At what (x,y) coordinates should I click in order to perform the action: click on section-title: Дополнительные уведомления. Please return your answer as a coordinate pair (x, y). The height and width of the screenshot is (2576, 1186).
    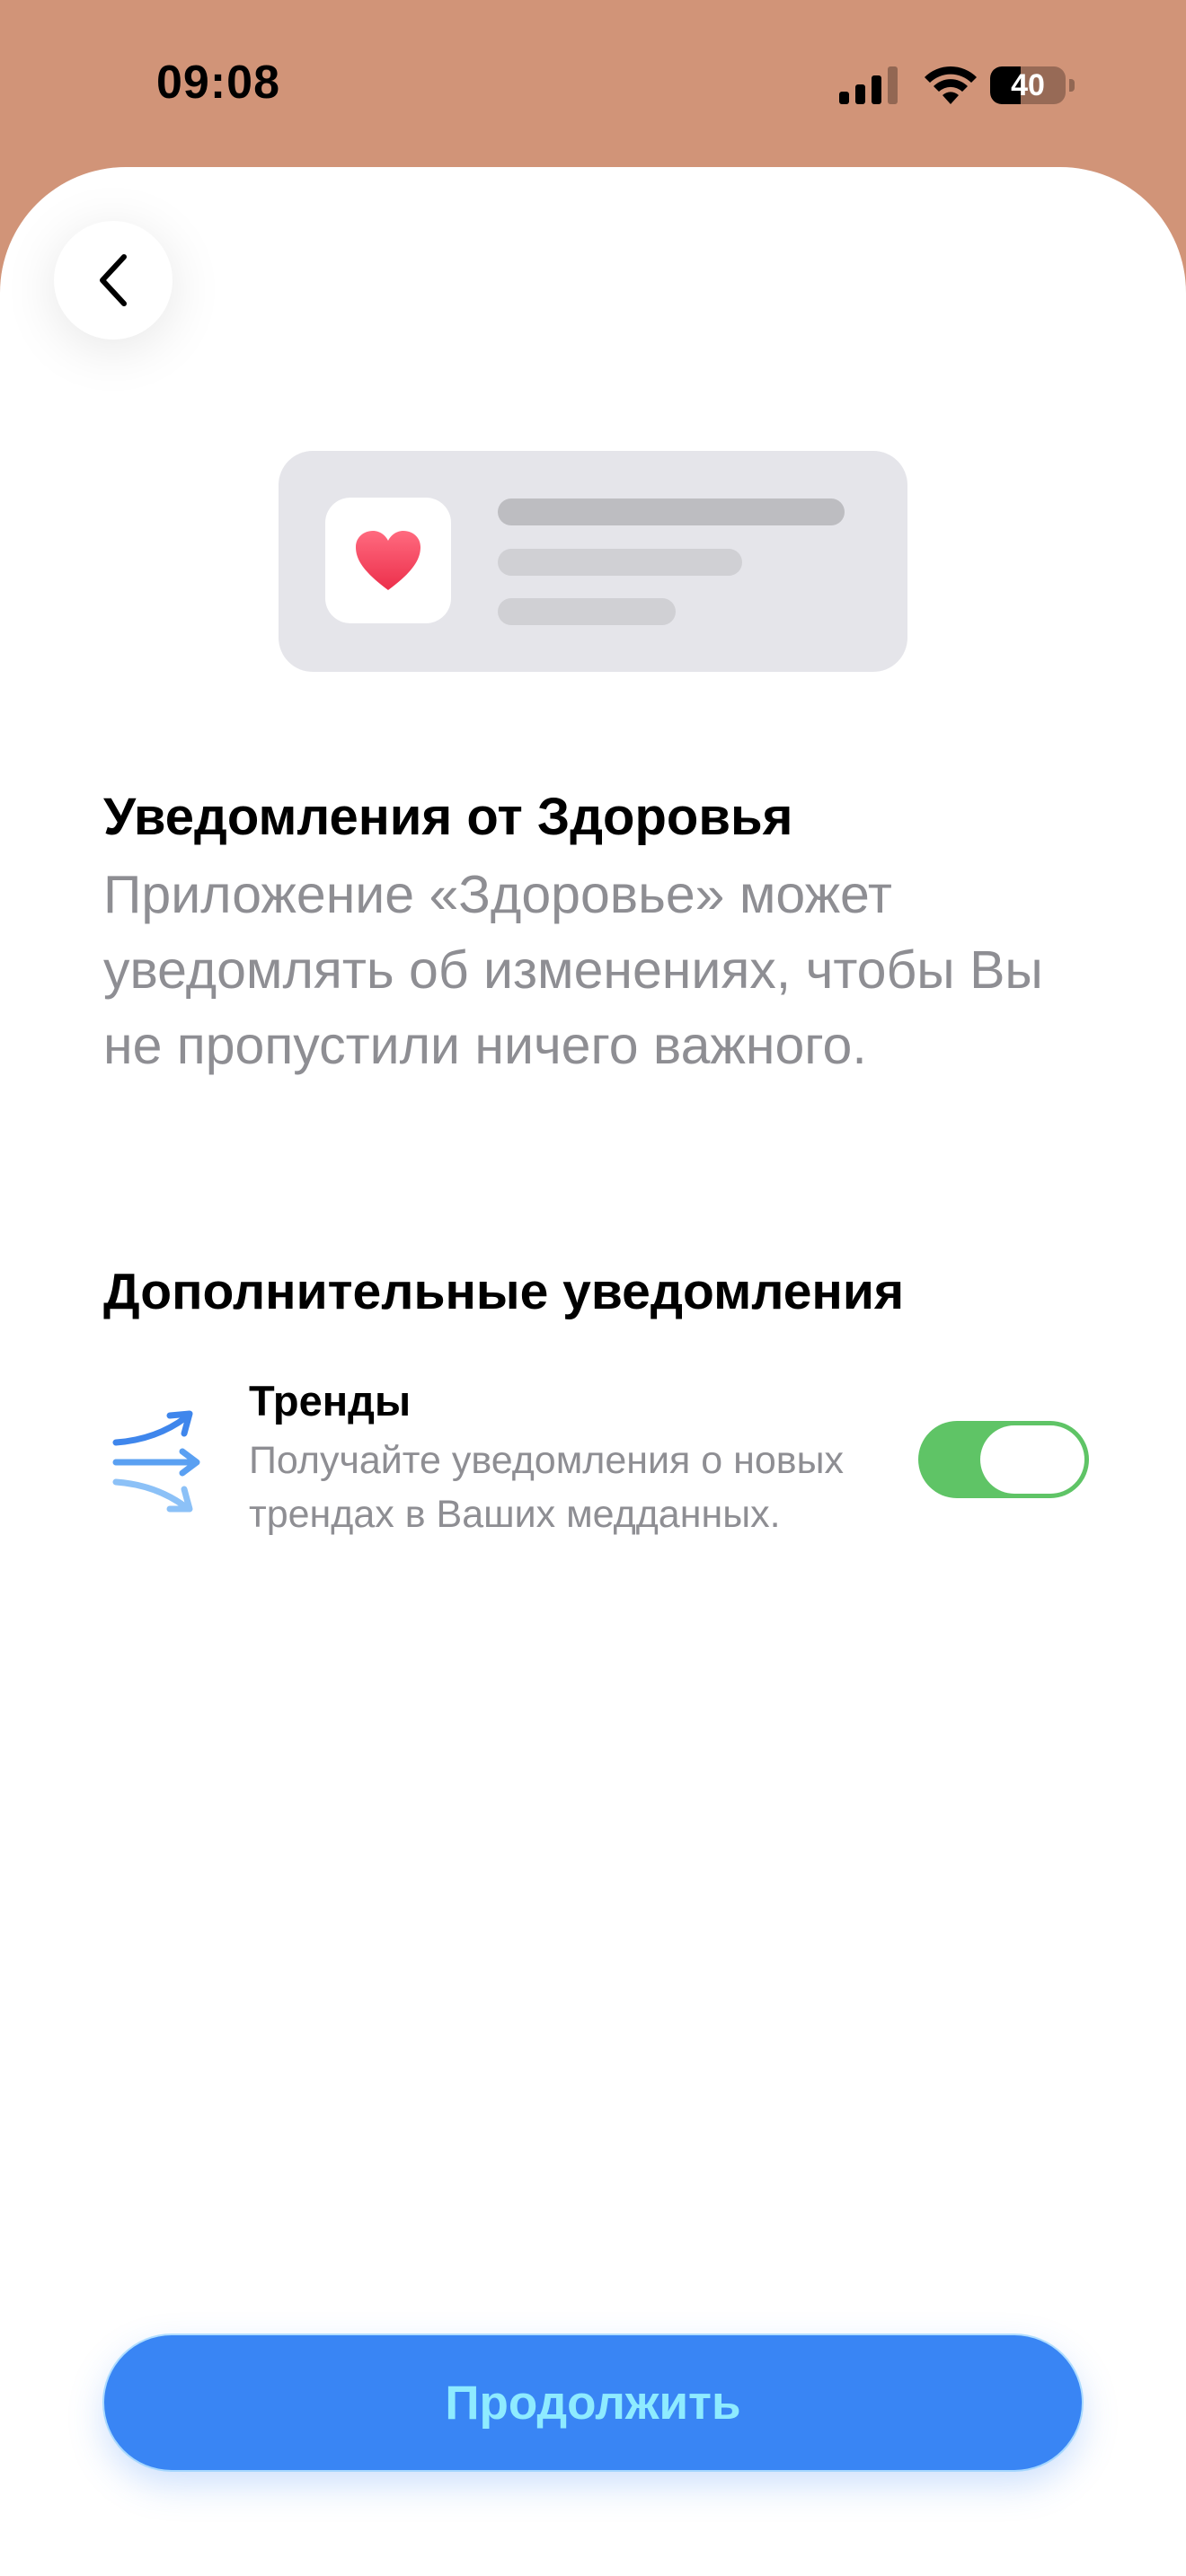
    Looking at the image, I should click on (504, 1291).